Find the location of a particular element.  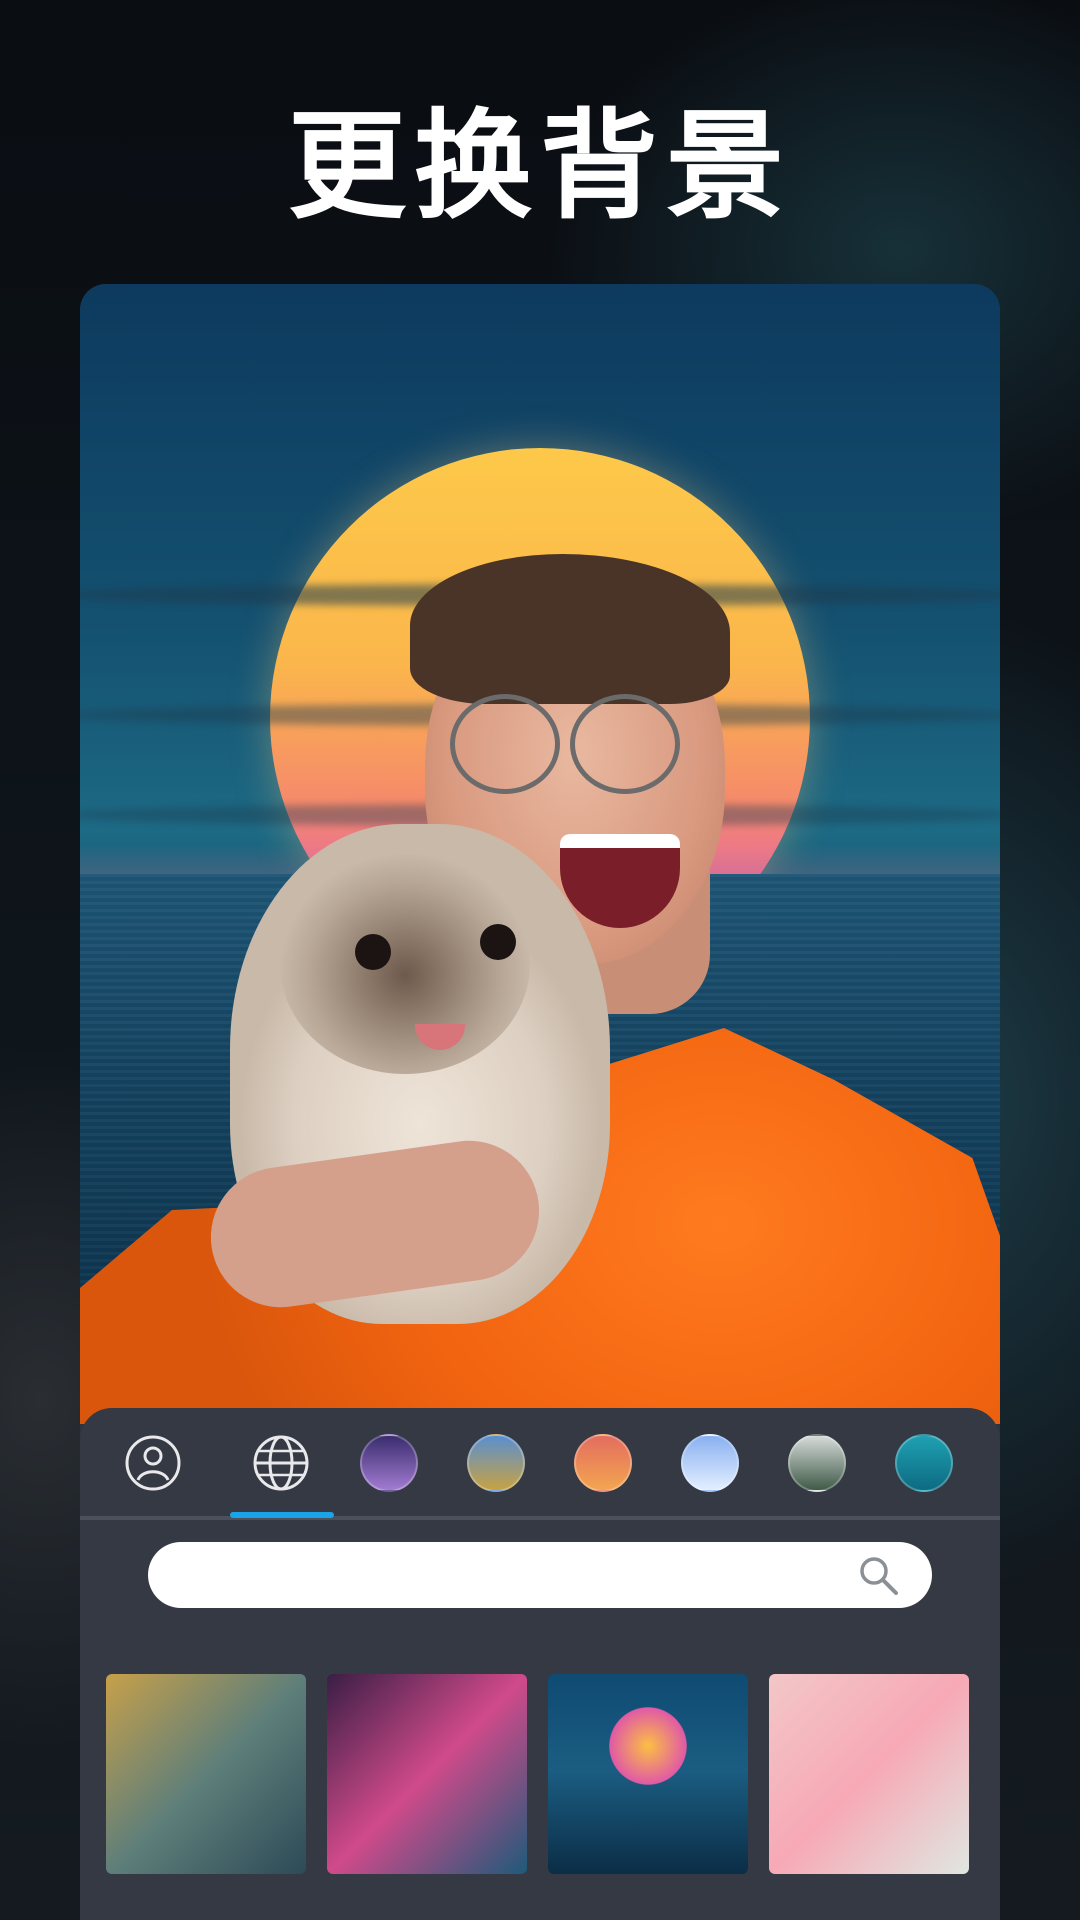

pug-face is located at coordinates (405, 964).